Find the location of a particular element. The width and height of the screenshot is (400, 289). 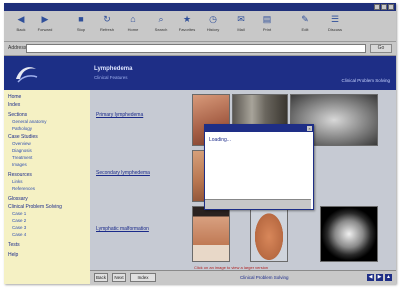

search-icon: ⌕ is located at coordinates (161, 19).